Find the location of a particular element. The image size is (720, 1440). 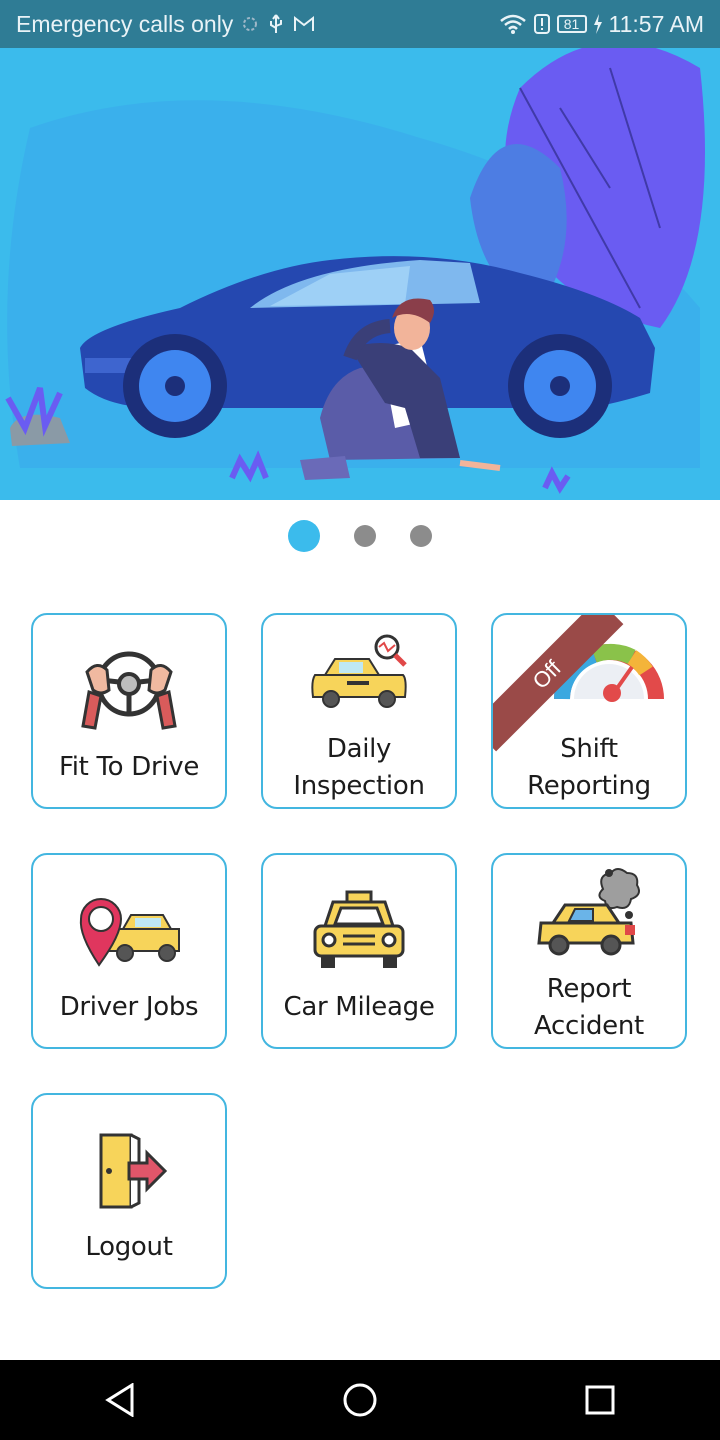

charging-icon is located at coordinates (598, 24).